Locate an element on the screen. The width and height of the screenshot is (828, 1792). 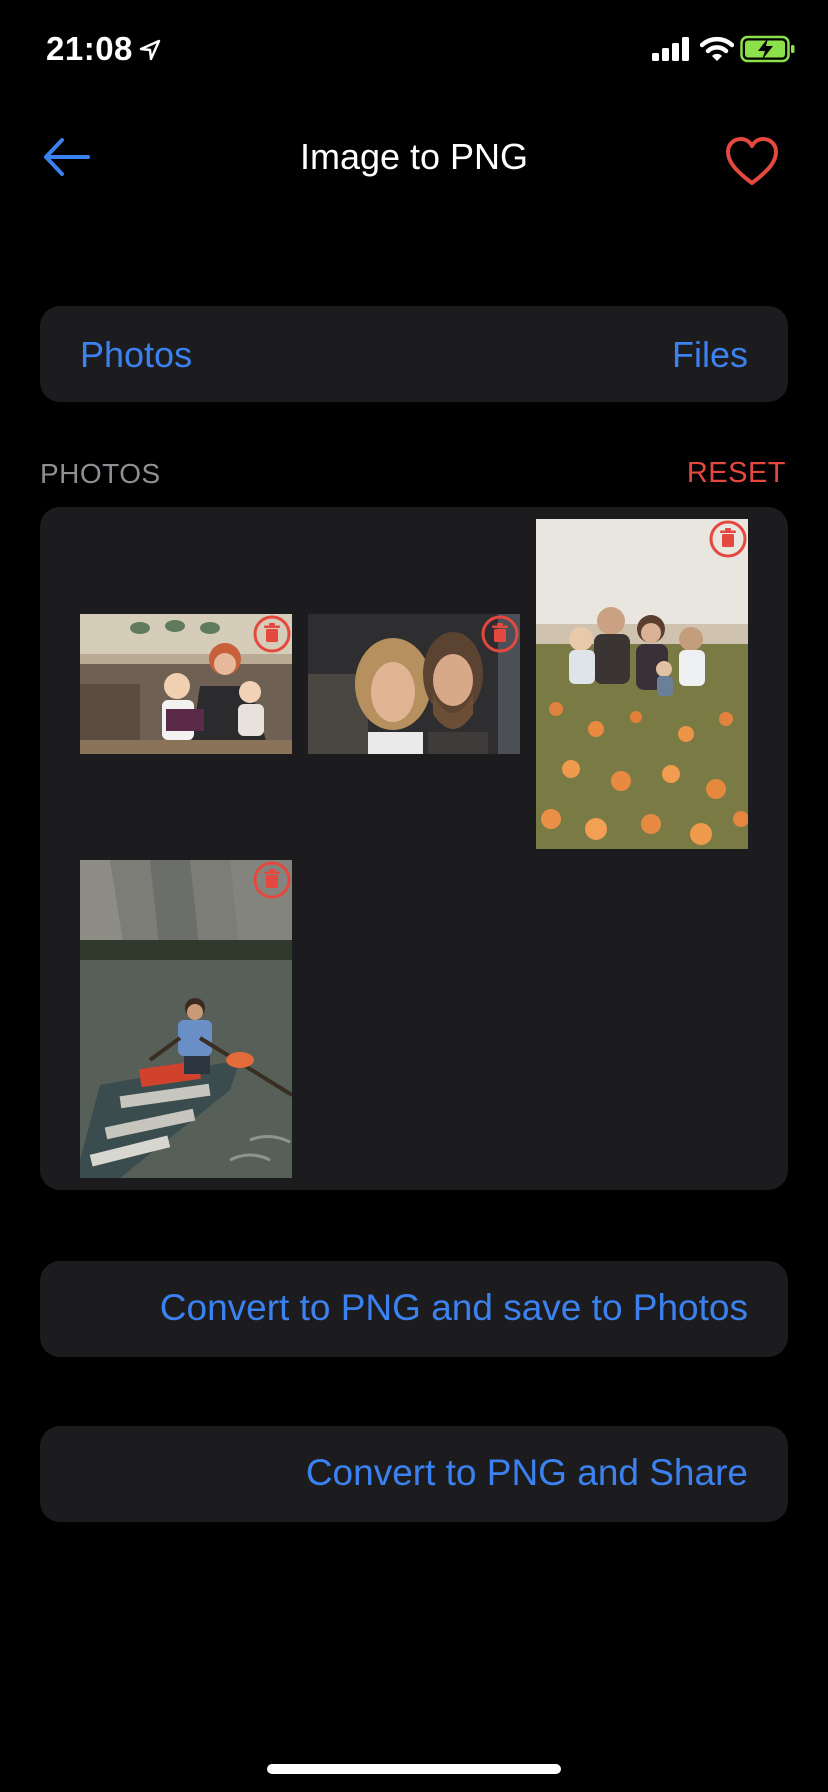
battery-charging-icon is located at coordinates (767, 49).